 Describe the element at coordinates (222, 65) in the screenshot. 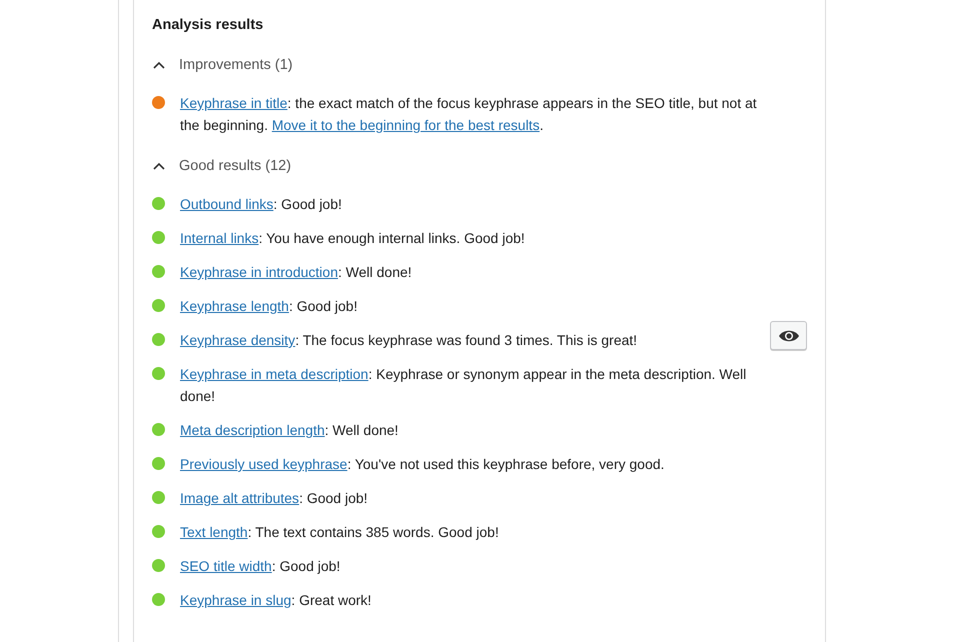

I see `section-toggle: Improvements (1)` at that location.